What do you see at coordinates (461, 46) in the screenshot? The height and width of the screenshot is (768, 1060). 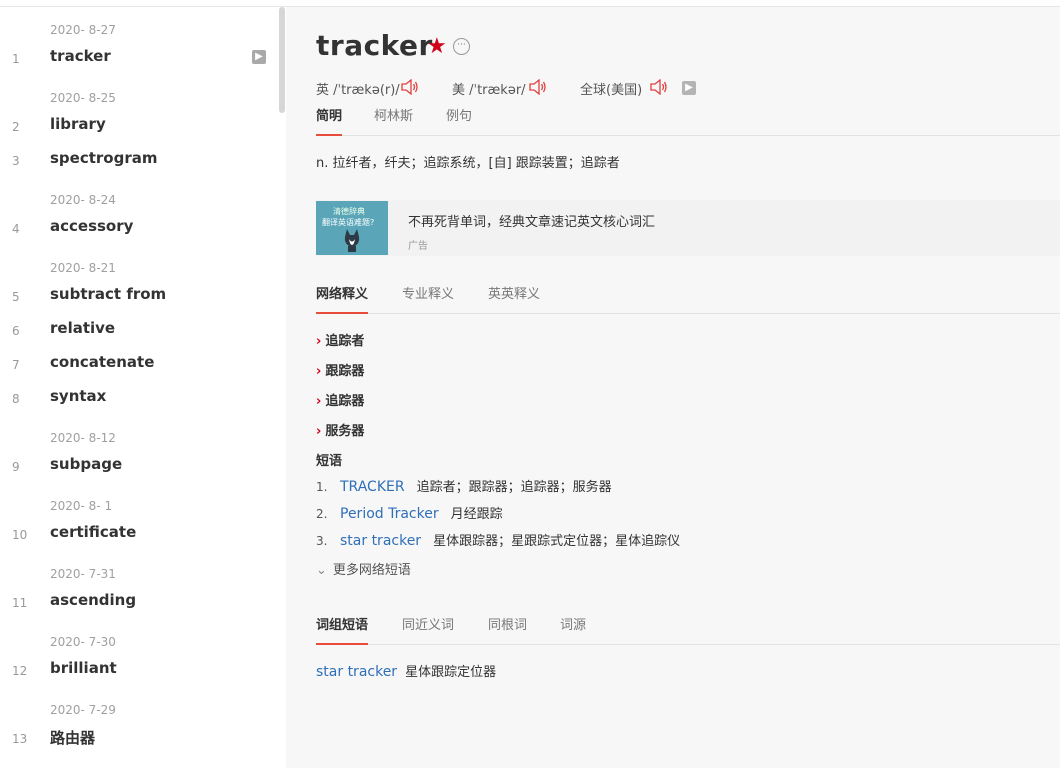 I see `more-options-icon: ···` at bounding box center [461, 46].